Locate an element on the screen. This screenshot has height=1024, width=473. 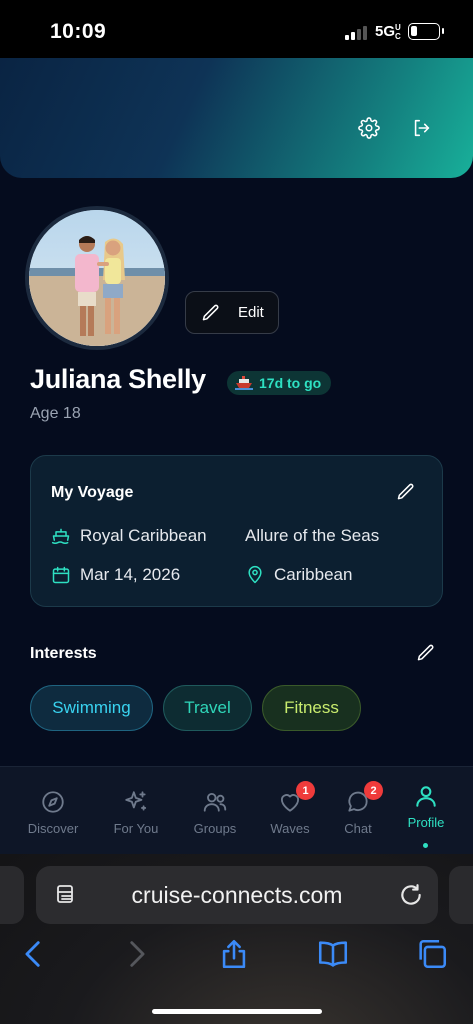
edit-voyage-button is located at coordinates (407, 493).